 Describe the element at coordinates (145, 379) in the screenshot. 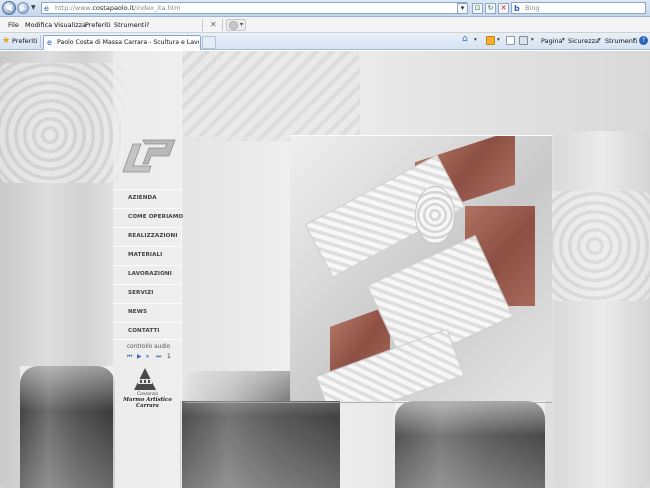

I see `consorzio-logo` at that location.